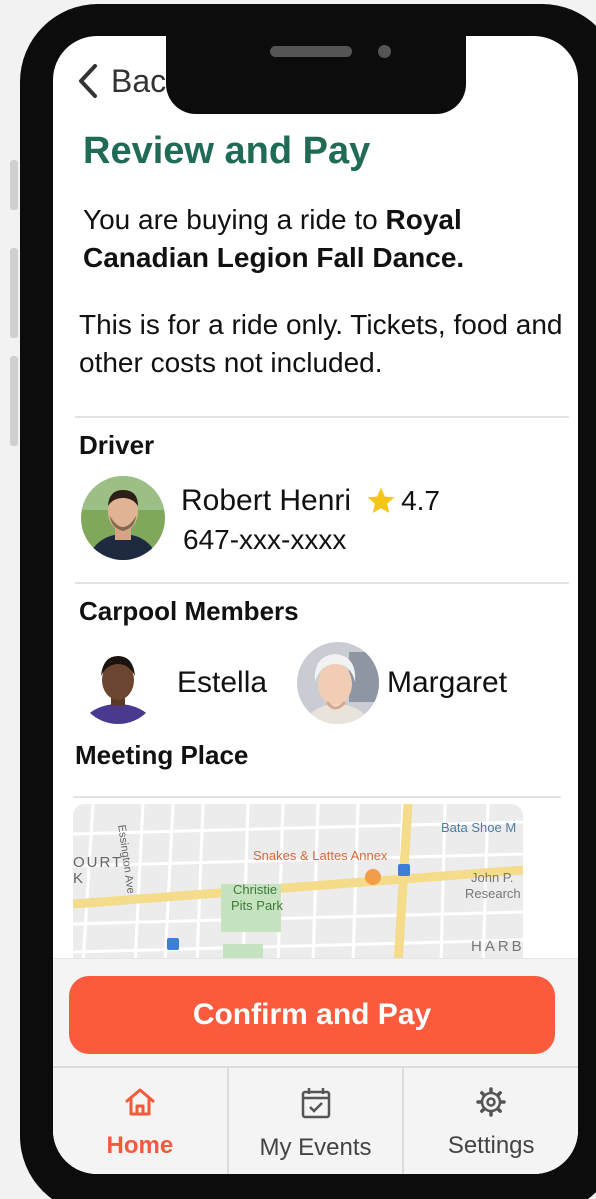 The width and height of the screenshot is (596, 1199). Describe the element at coordinates (320, 855) in the screenshot. I see `map-label-cafe: Snakes & Lattes Annex` at that location.